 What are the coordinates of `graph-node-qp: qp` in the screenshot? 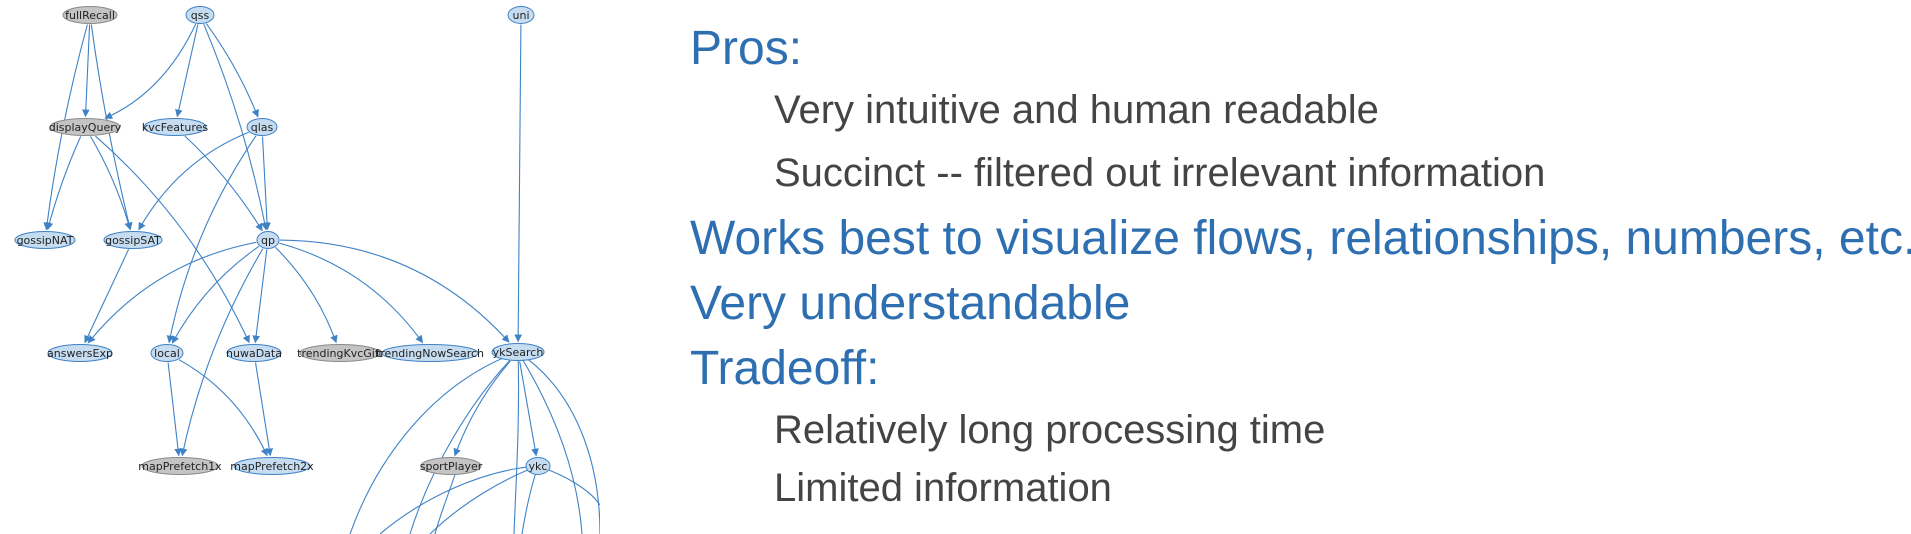 It's located at (268, 240).